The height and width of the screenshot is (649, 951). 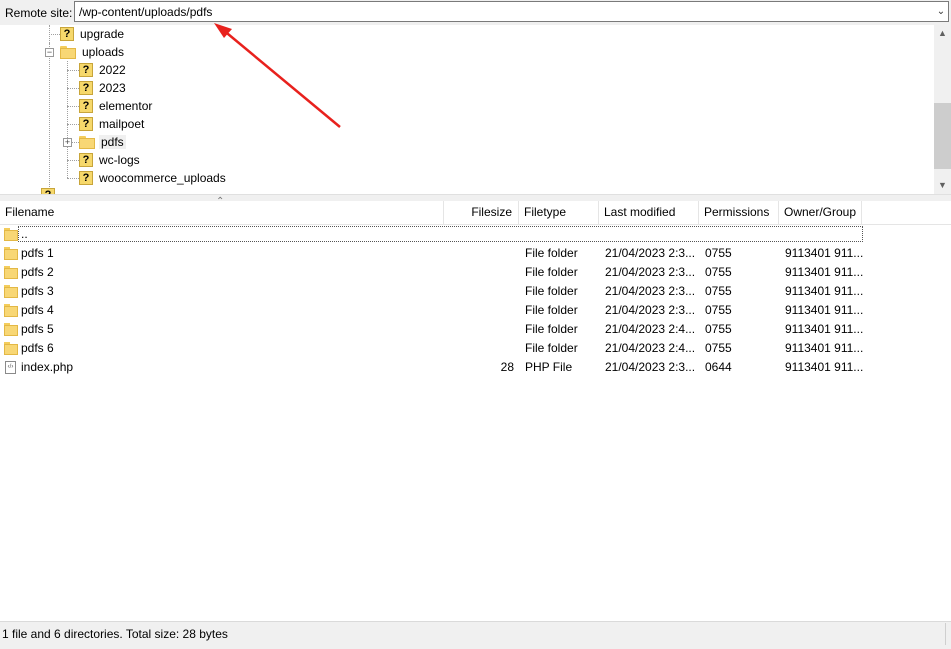 What do you see at coordinates (67, 142) in the screenshot?
I see `expand-icon: +` at bounding box center [67, 142].